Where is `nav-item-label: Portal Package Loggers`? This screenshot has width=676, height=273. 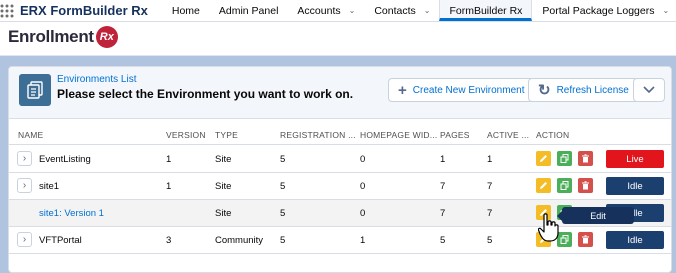 nav-item-label: Portal Package Loggers is located at coordinates (598, 10).